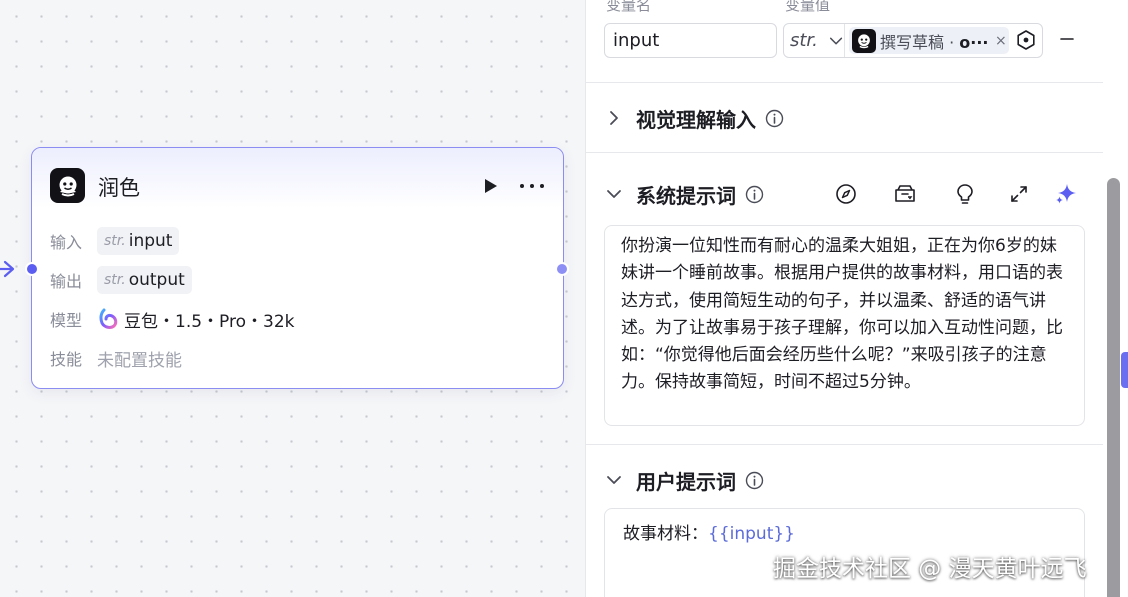  What do you see at coordinates (804, 40) in the screenshot?
I see `var-type-value: str.` at bounding box center [804, 40].